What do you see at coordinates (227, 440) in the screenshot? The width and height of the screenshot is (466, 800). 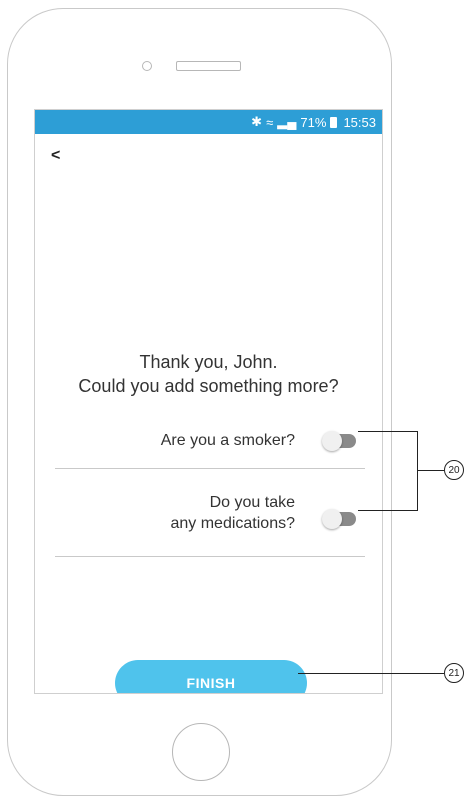 I see `smoker-question-line-1: Are you a smoker?` at bounding box center [227, 440].